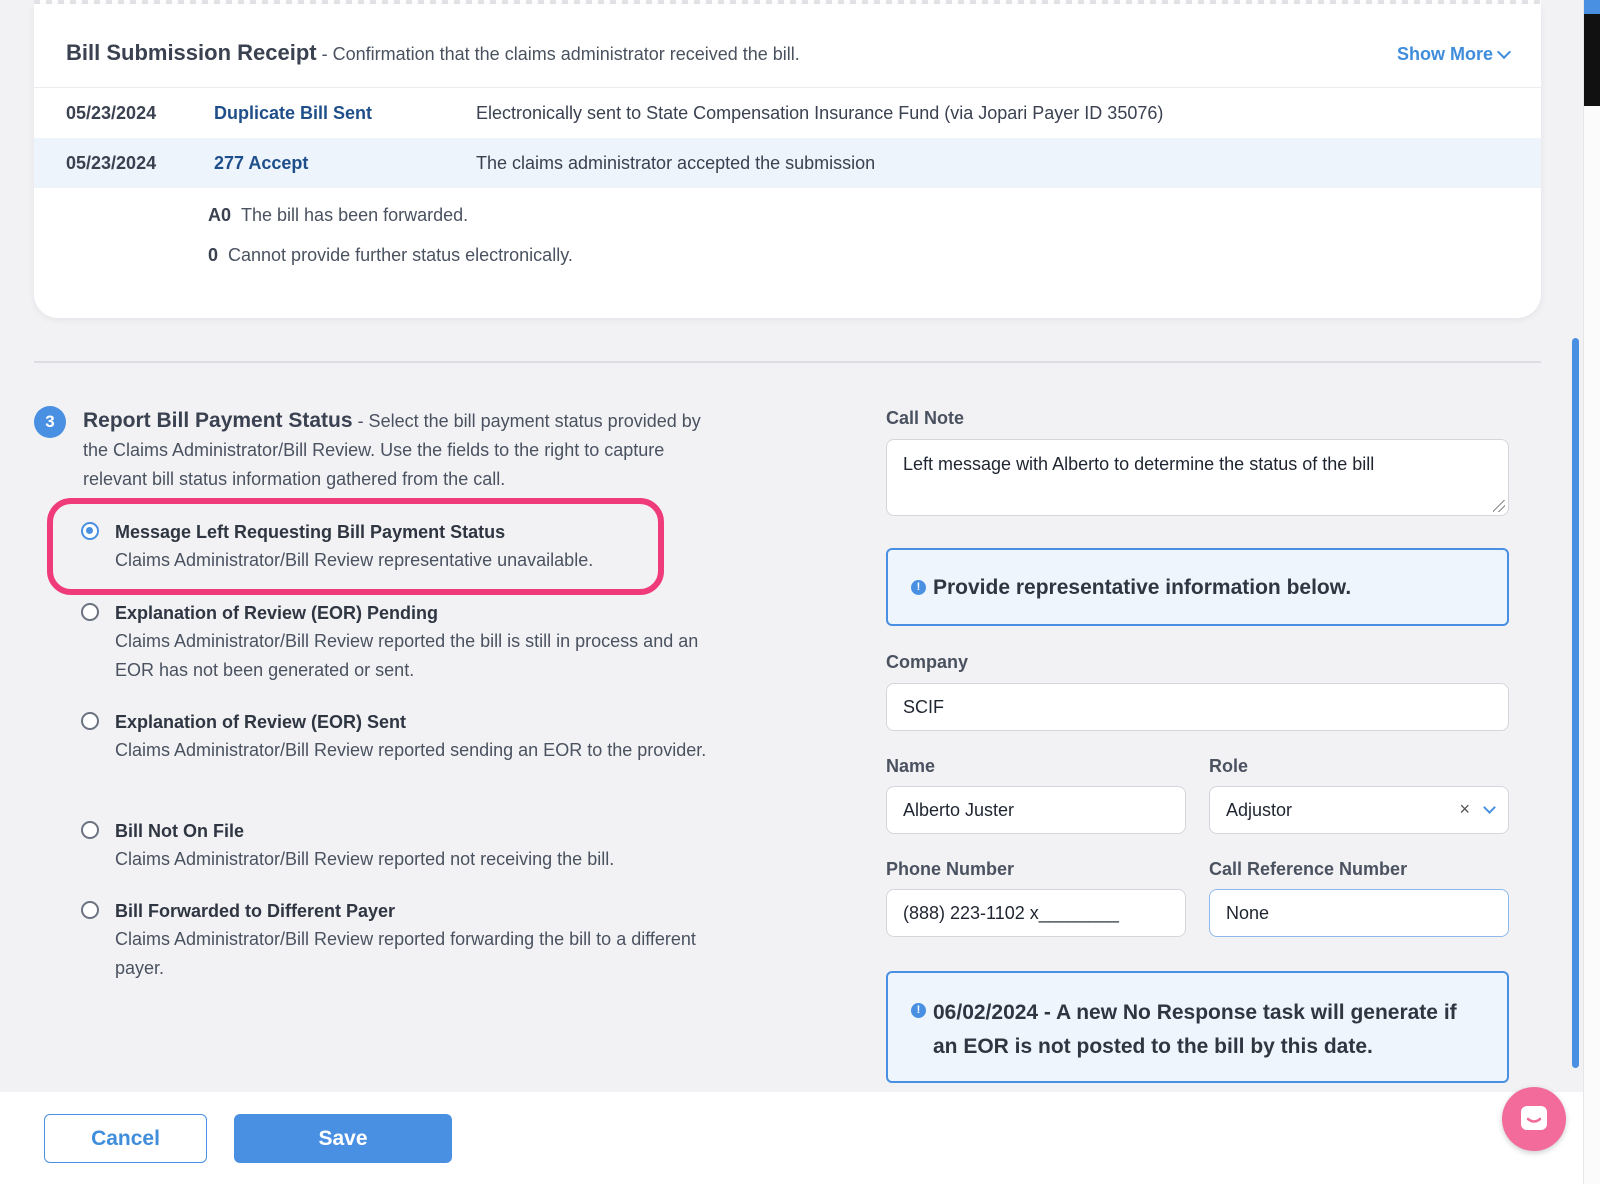 This screenshot has height=1184, width=1600. What do you see at coordinates (261, 722) in the screenshot?
I see `option-title: Explanation of Review (EOR) Sent` at bounding box center [261, 722].